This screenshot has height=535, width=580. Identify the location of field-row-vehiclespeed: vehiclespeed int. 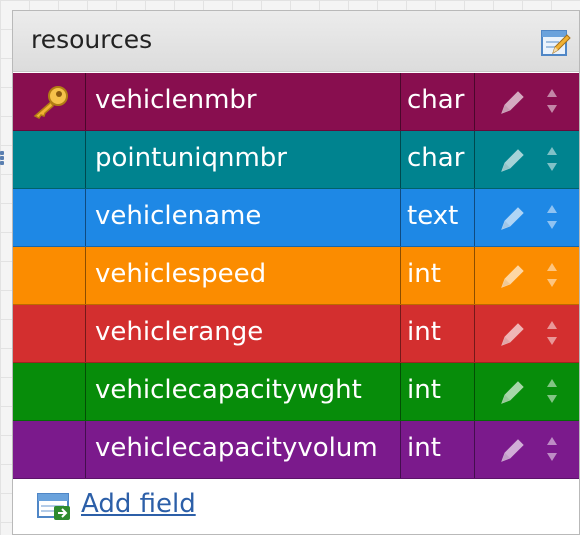
(296, 276).